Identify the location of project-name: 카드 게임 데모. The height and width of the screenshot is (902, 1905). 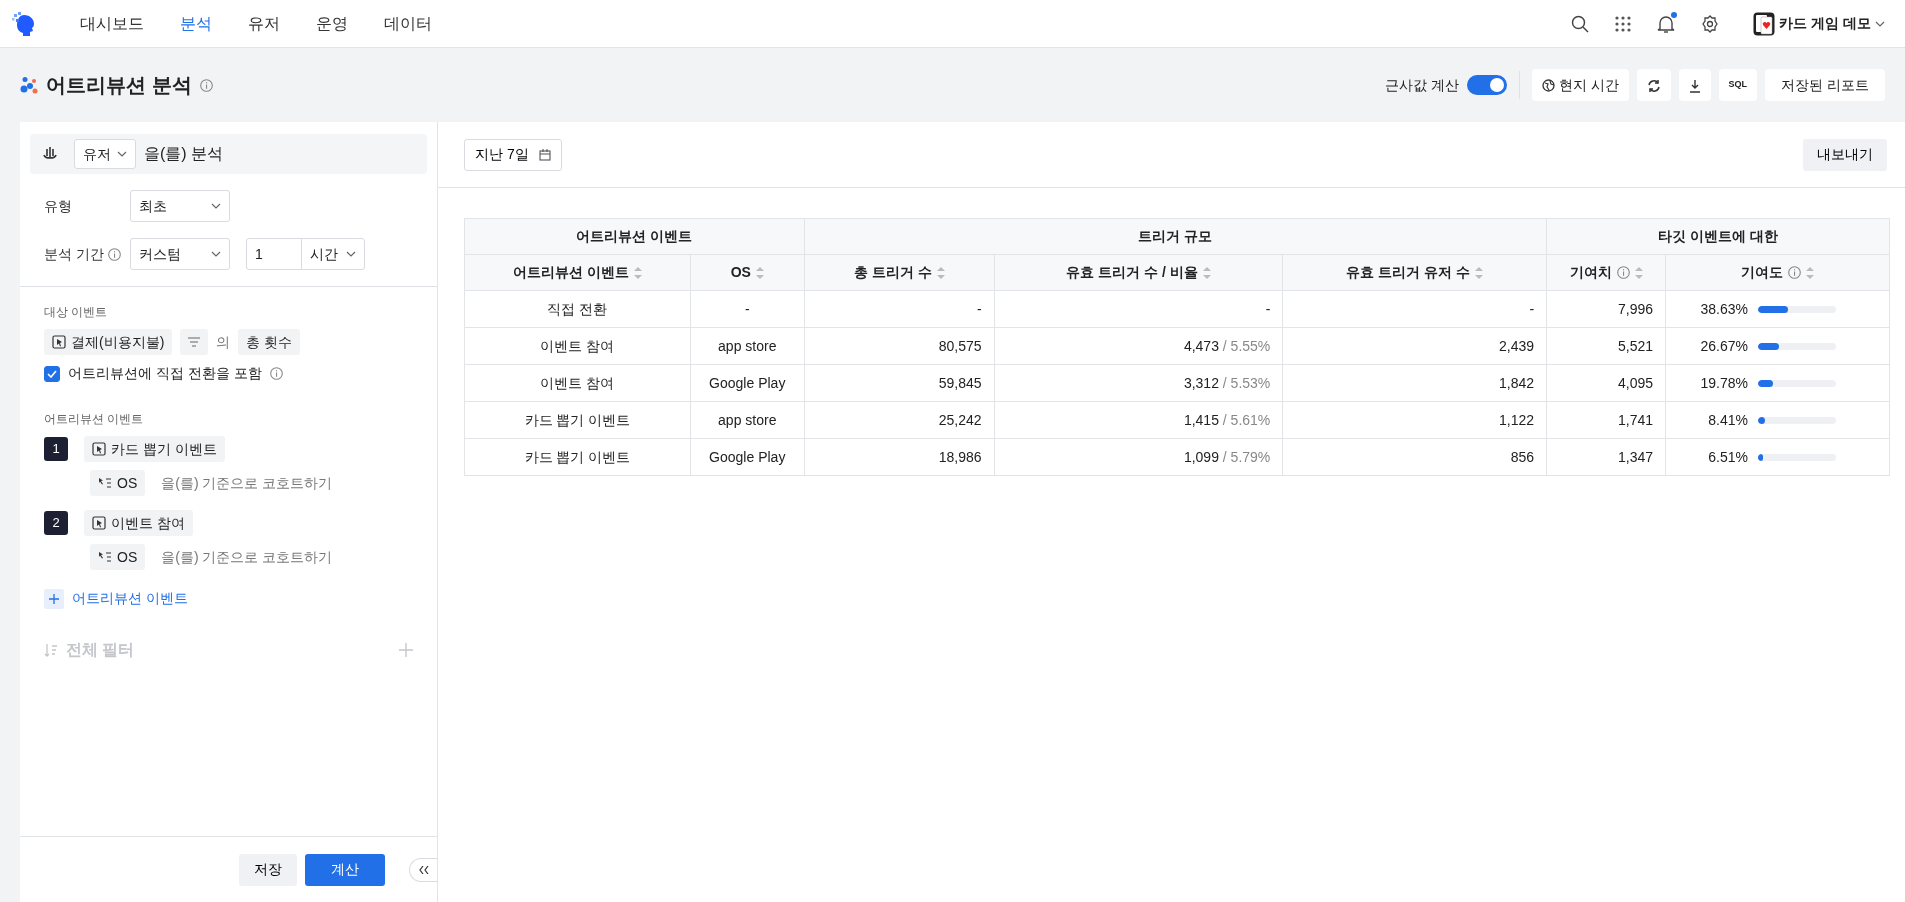
(1825, 23).